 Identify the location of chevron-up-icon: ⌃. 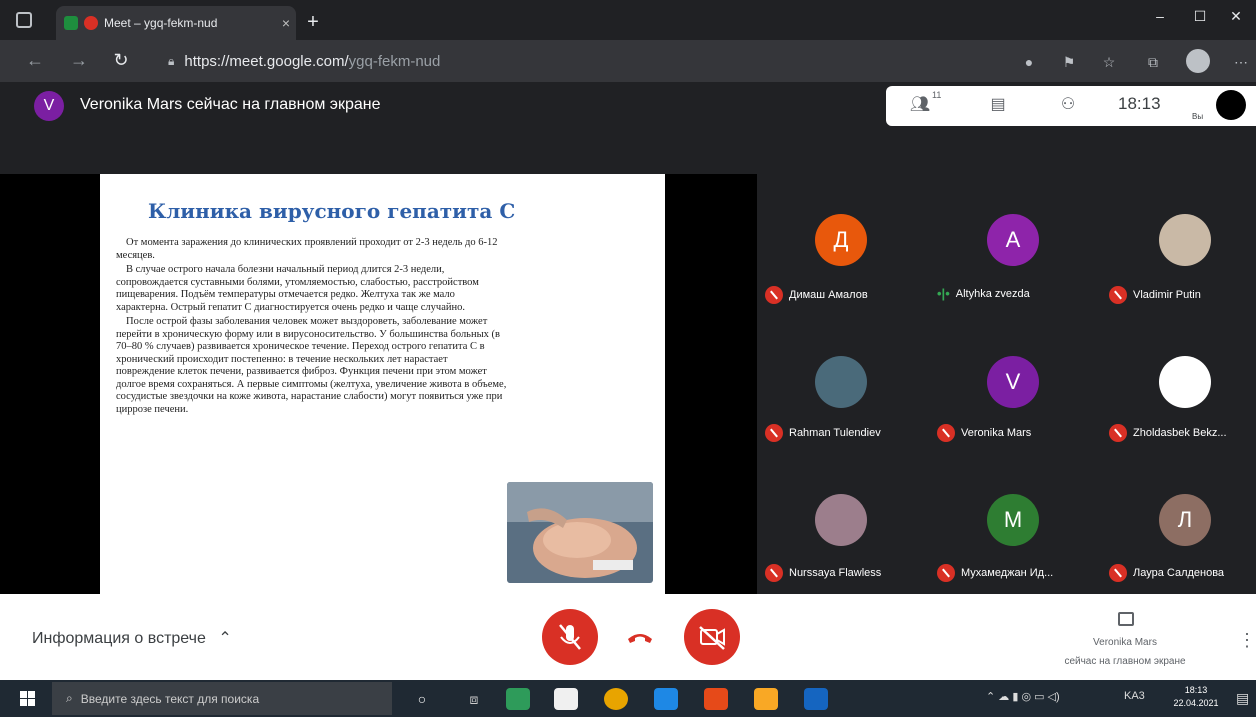
(225, 638).